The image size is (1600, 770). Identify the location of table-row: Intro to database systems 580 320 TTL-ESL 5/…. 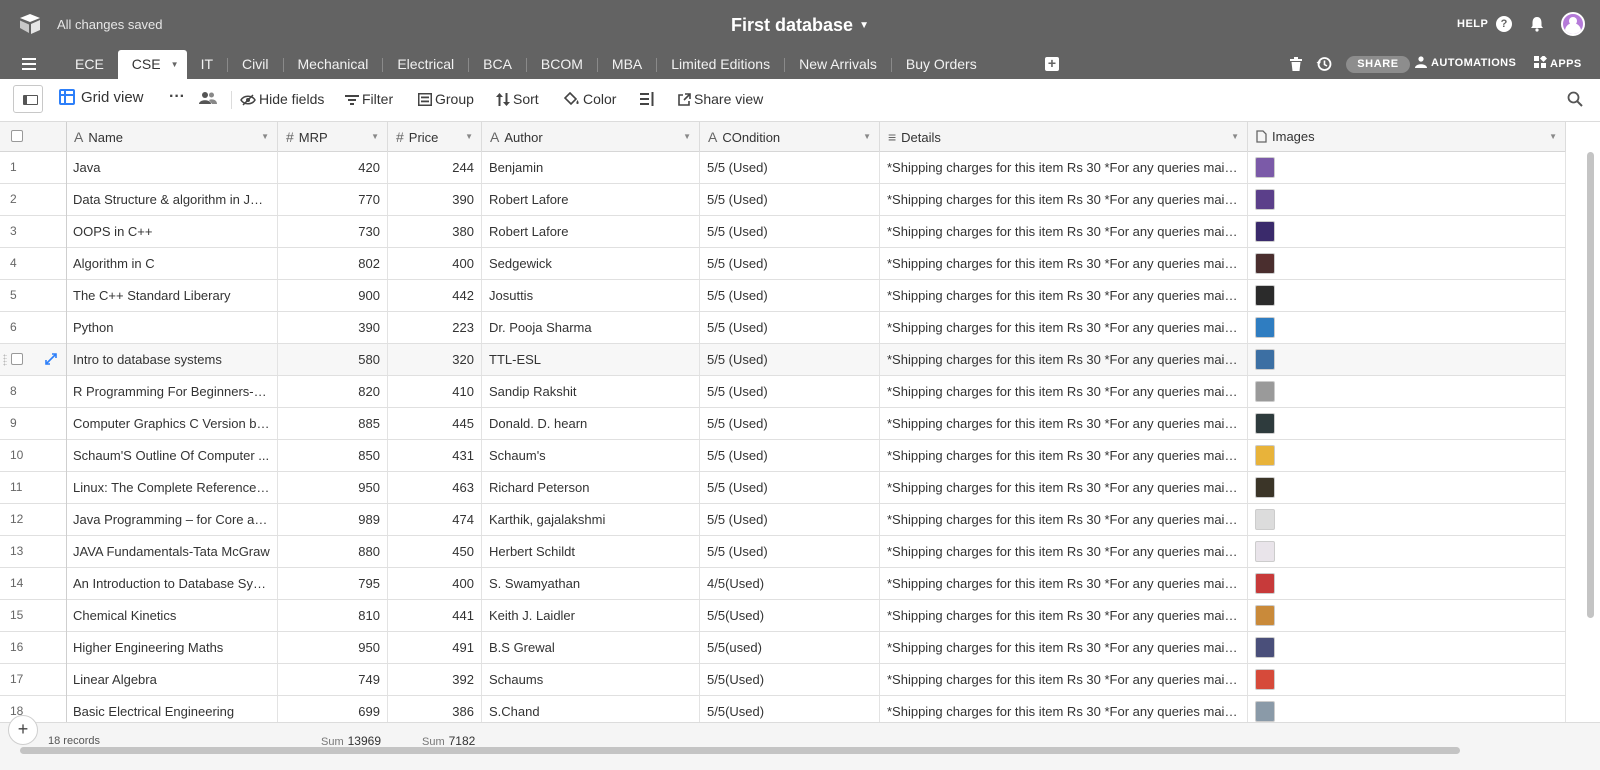
(783, 360).